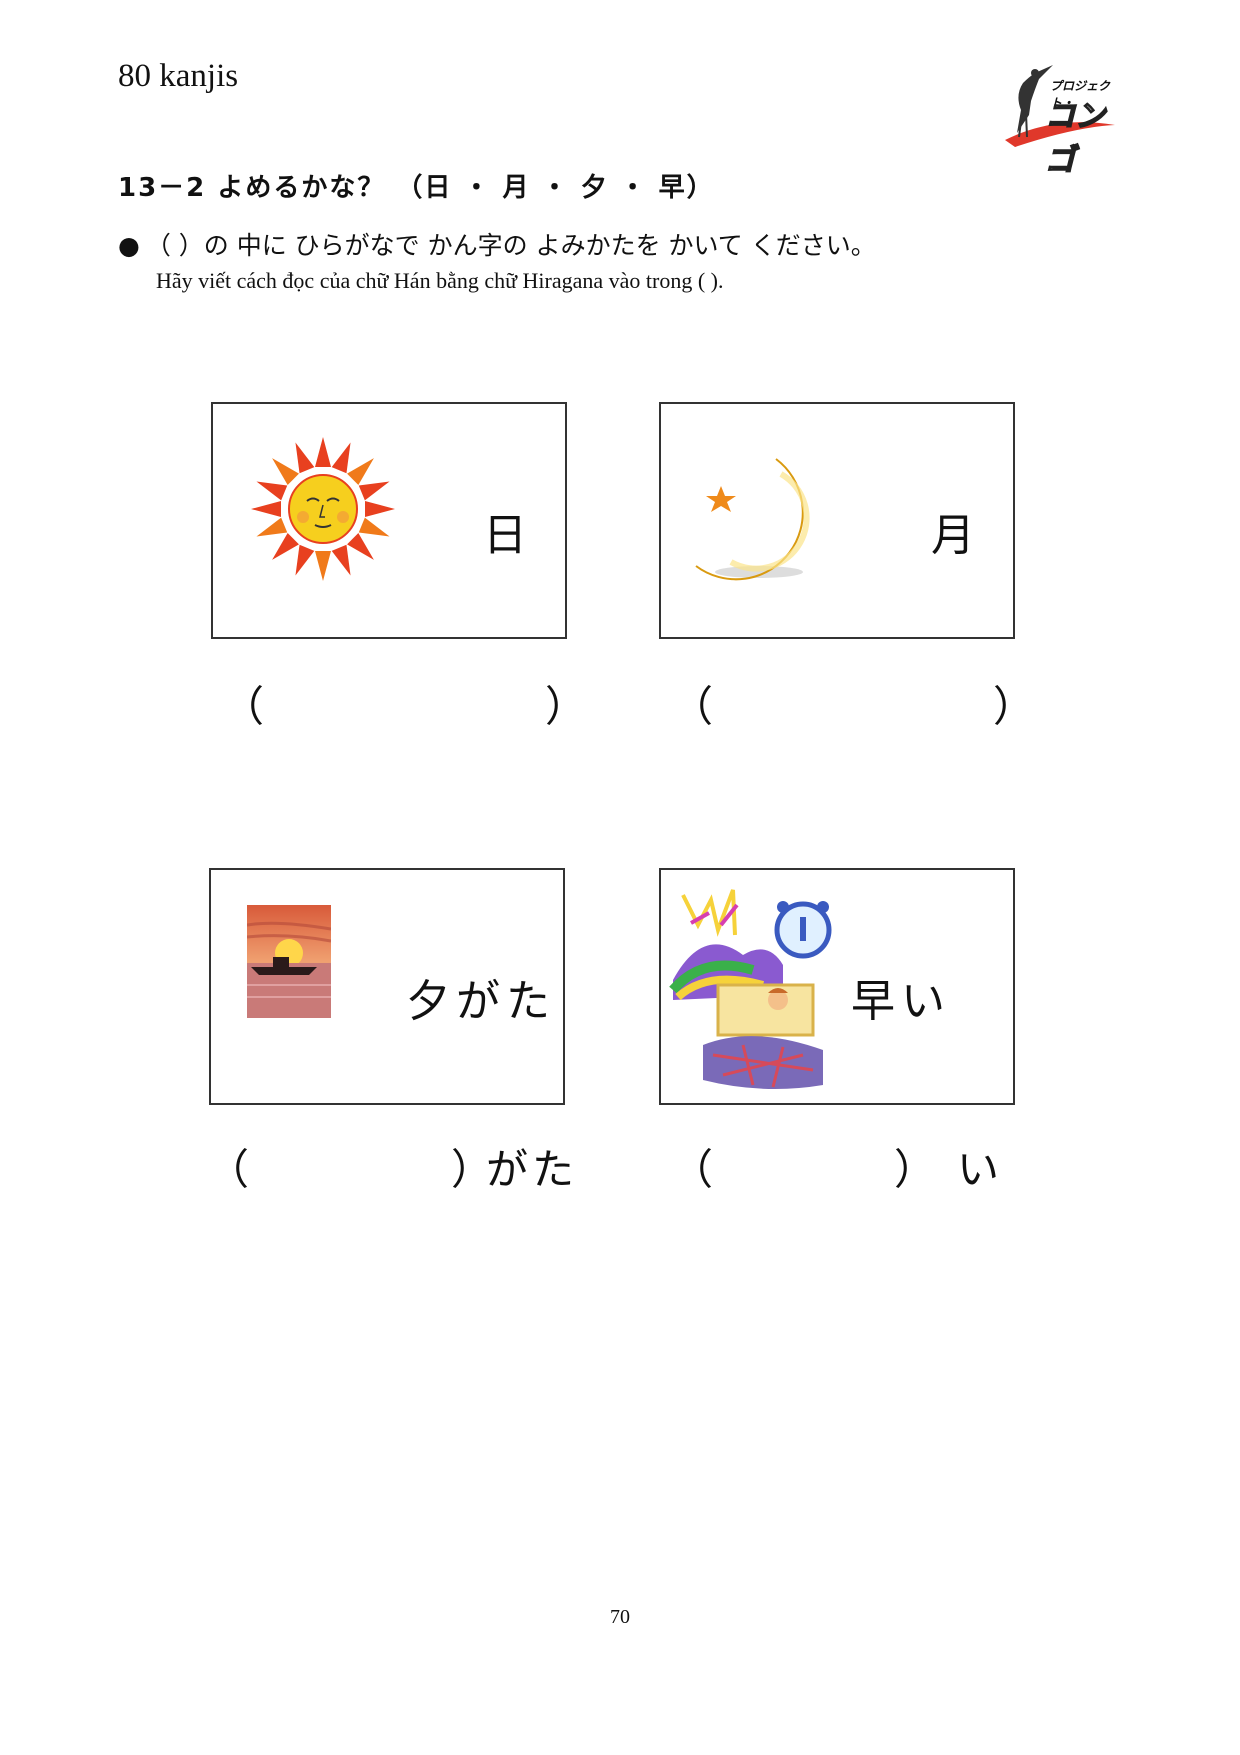  What do you see at coordinates (1075, 138) in the screenshot?
I see `logo-text-main: コンゴ` at bounding box center [1075, 138].